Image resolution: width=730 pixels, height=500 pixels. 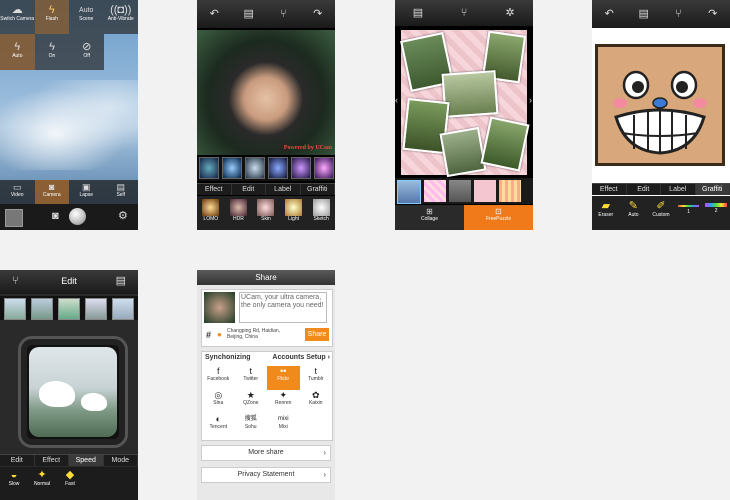 What do you see at coordinates (123, 216) in the screenshot?
I see `gear-icon: ⚙` at bounding box center [123, 216].